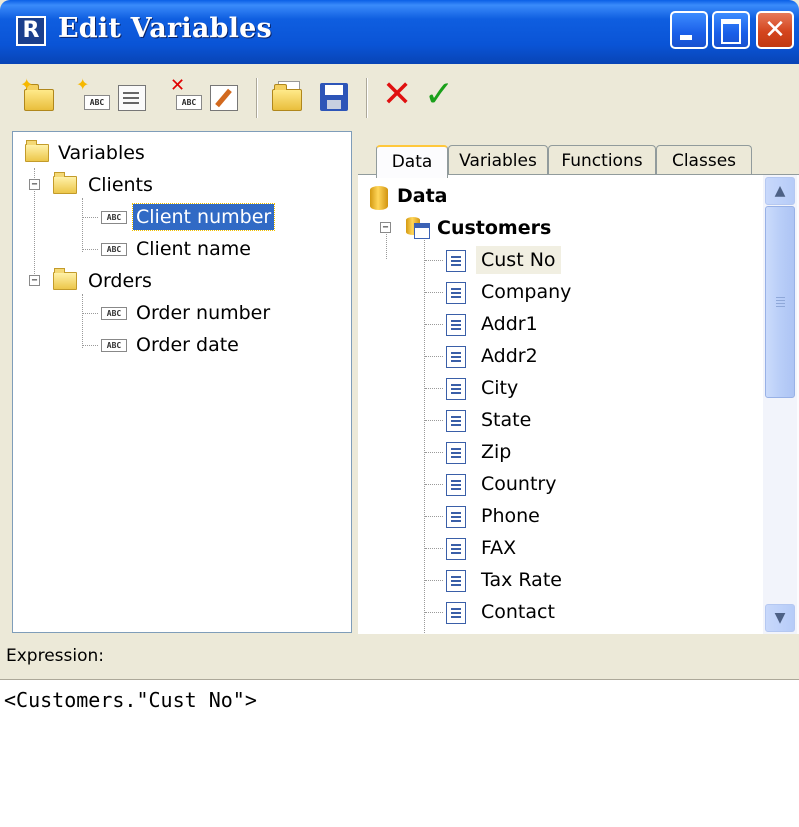  What do you see at coordinates (181, 281) in the screenshot?
I see `tree-category-orders: − Orders` at bounding box center [181, 281].